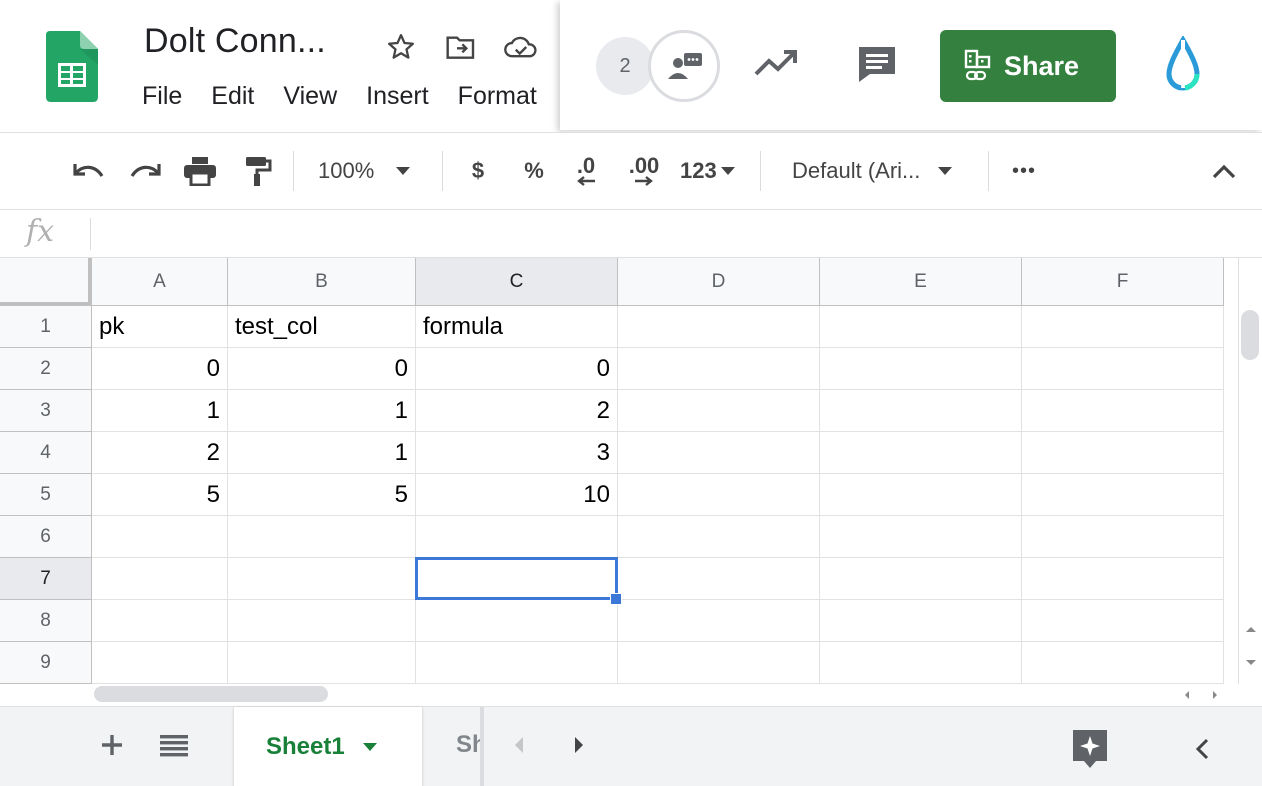  What do you see at coordinates (160, 453) in the screenshot?
I see `cell-a4: 2` at bounding box center [160, 453].